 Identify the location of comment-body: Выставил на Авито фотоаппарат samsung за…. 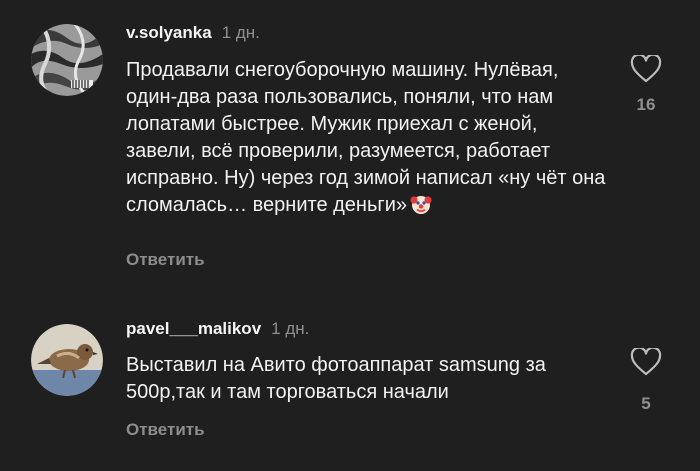
(336, 378).